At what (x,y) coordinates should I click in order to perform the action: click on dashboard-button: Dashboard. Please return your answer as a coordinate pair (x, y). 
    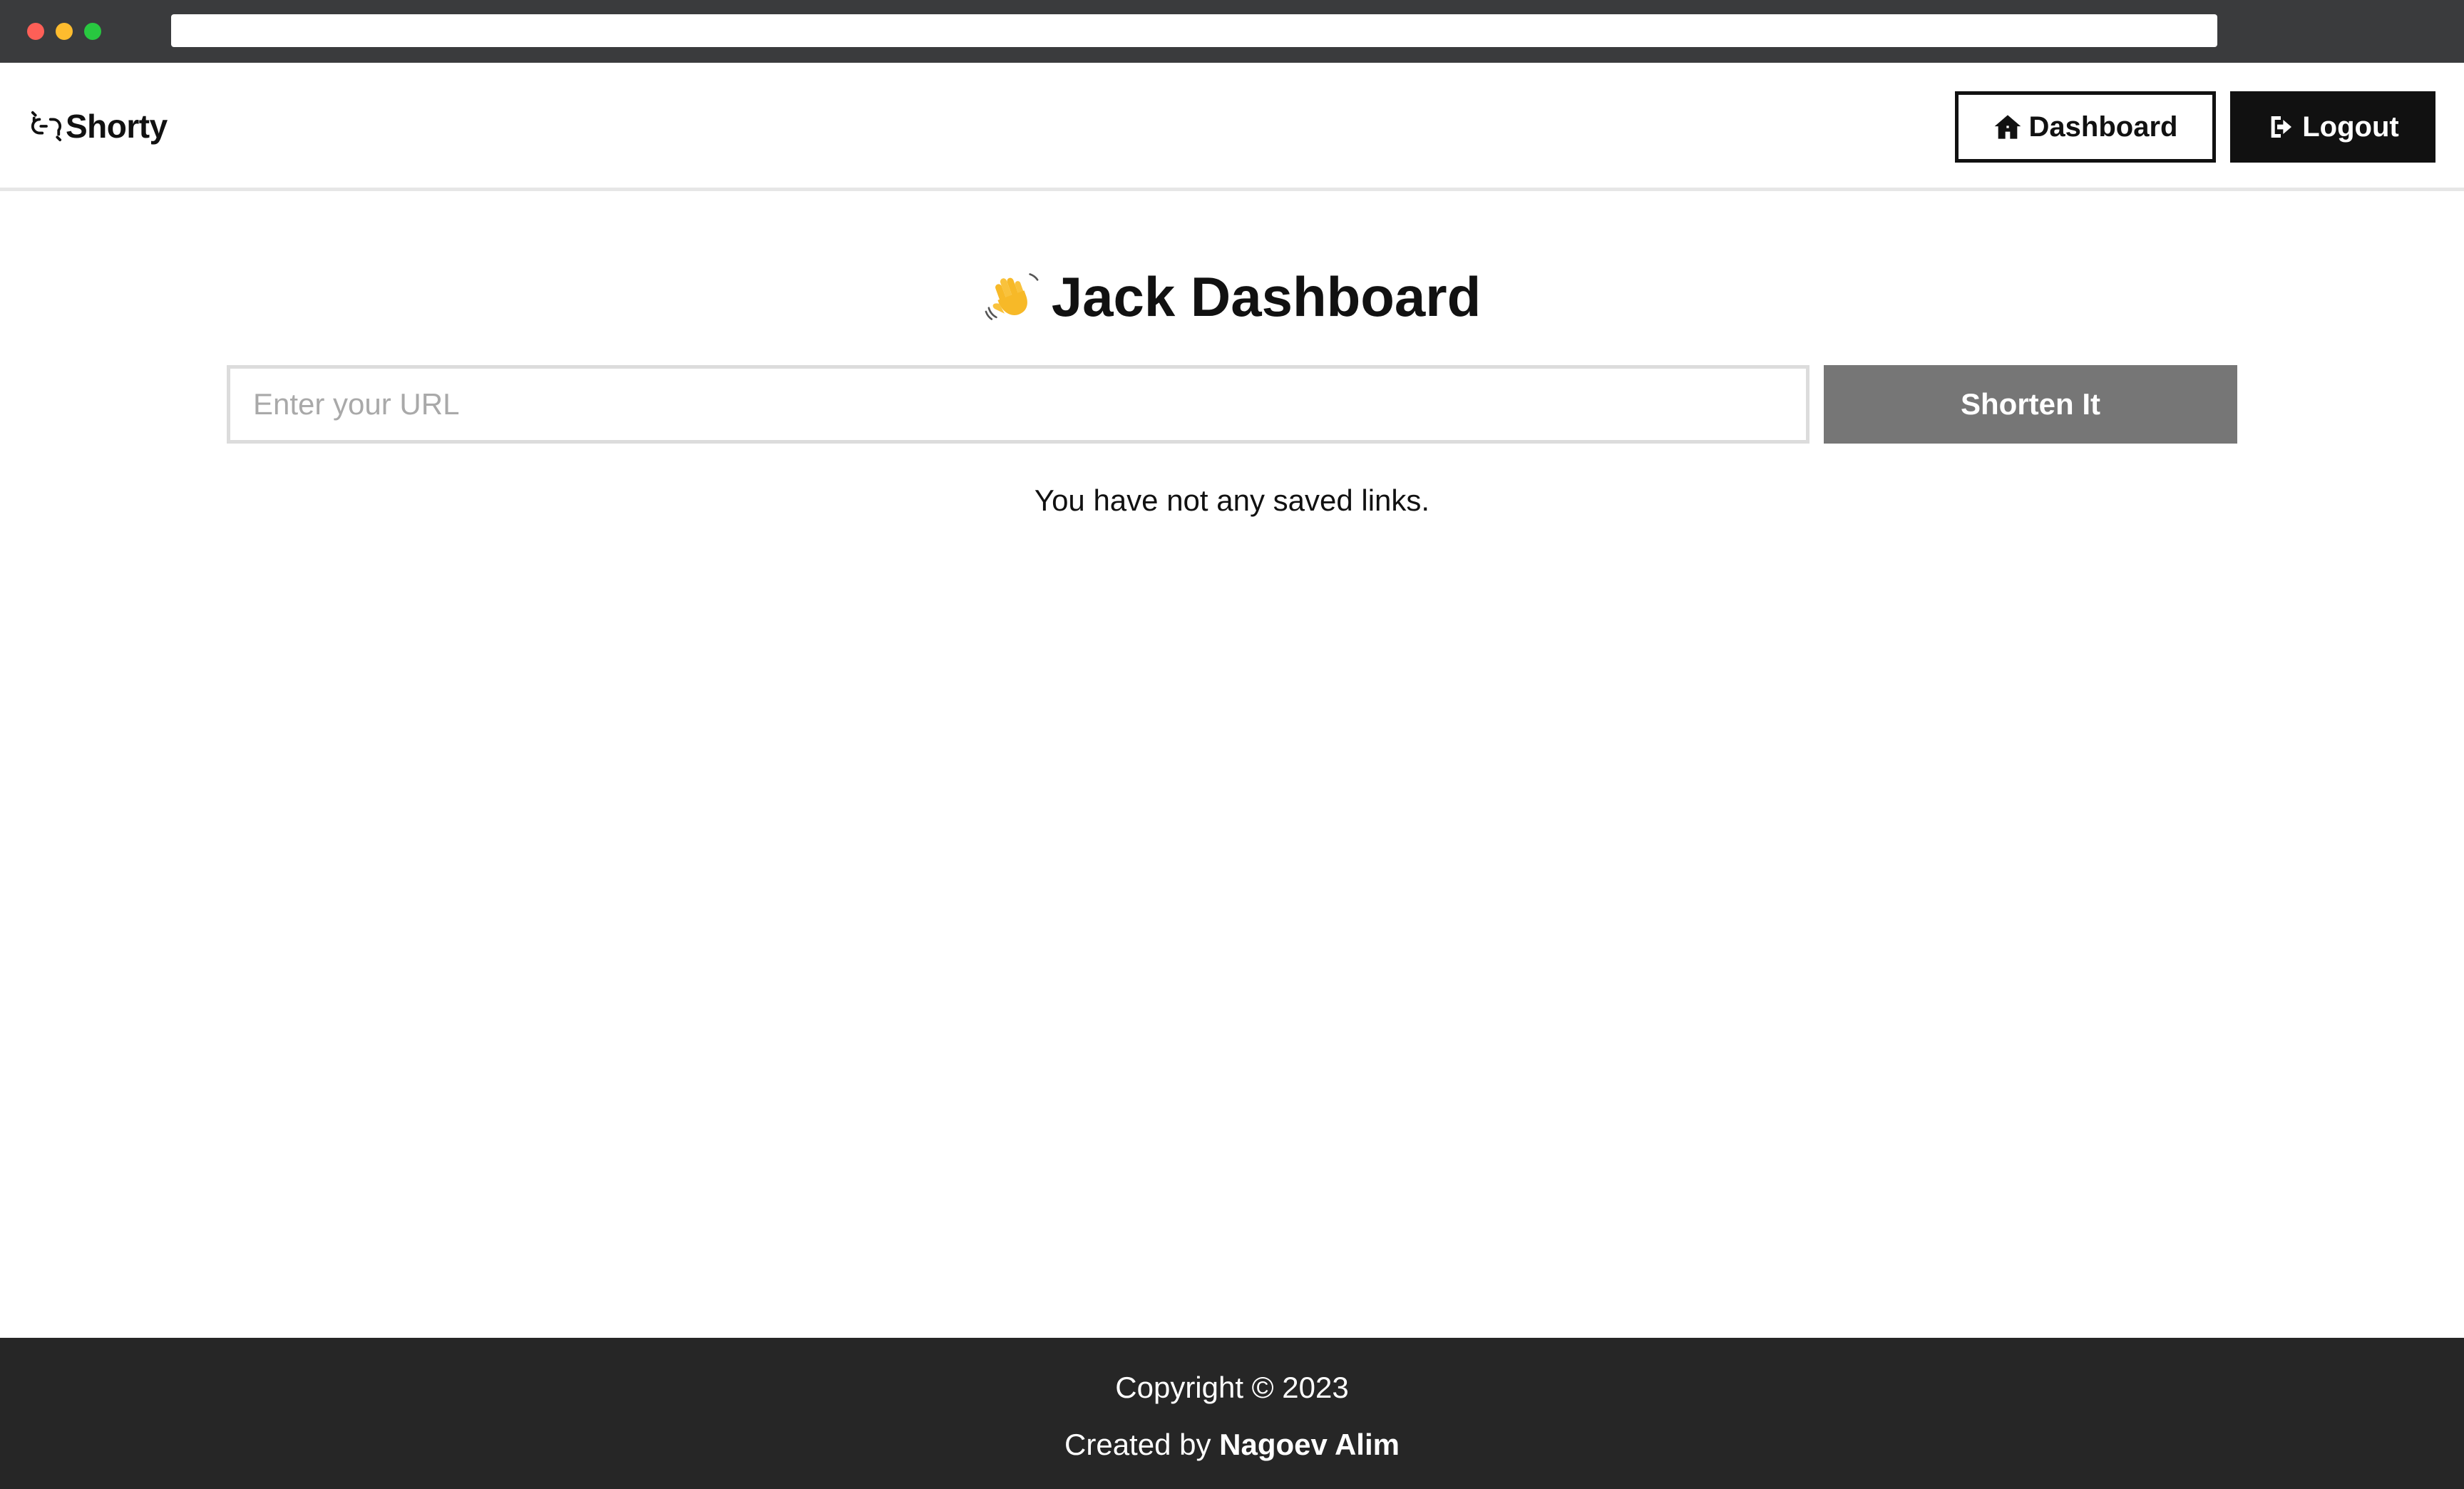
    Looking at the image, I should click on (2085, 127).